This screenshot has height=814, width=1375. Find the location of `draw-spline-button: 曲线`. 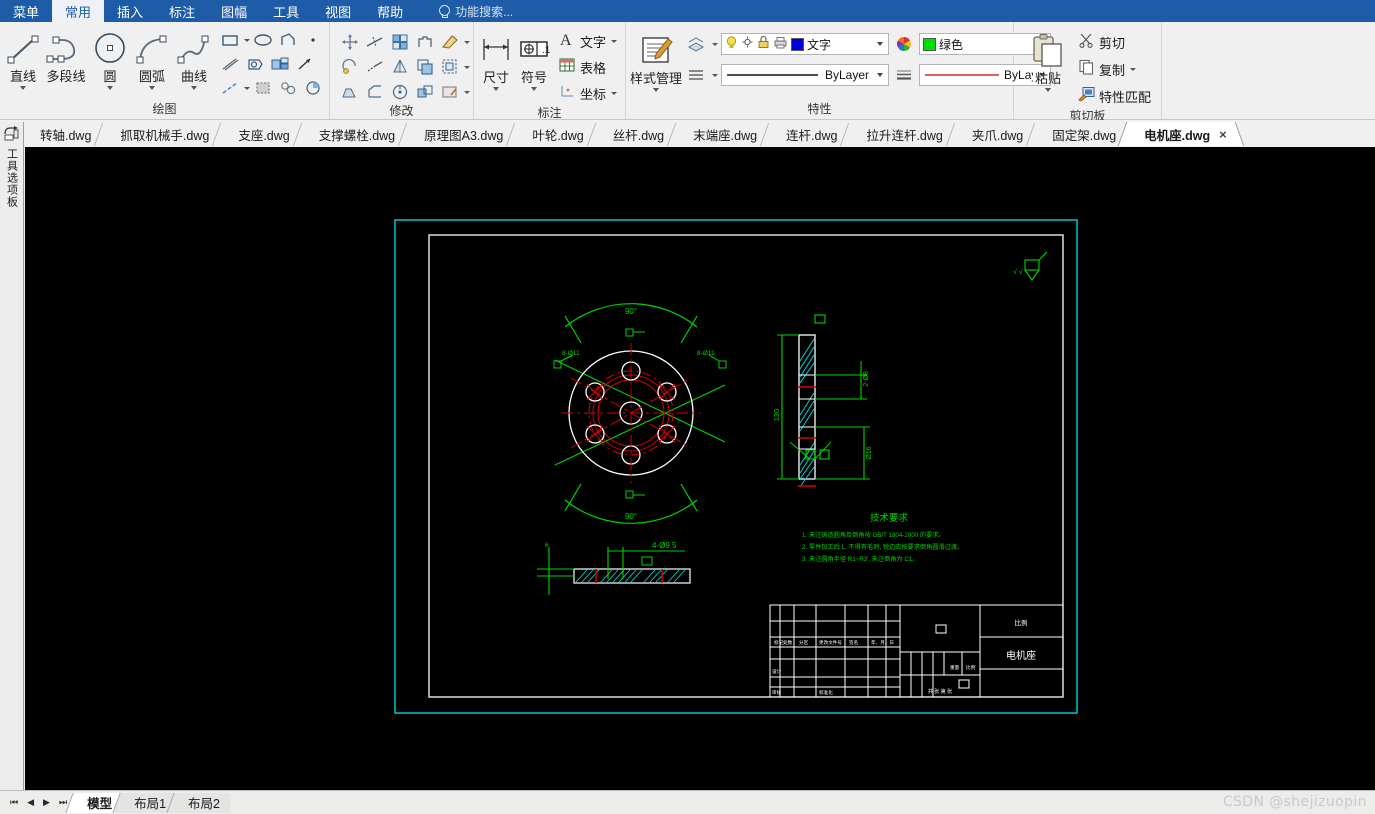

draw-spline-button: 曲线 is located at coordinates (194, 58).